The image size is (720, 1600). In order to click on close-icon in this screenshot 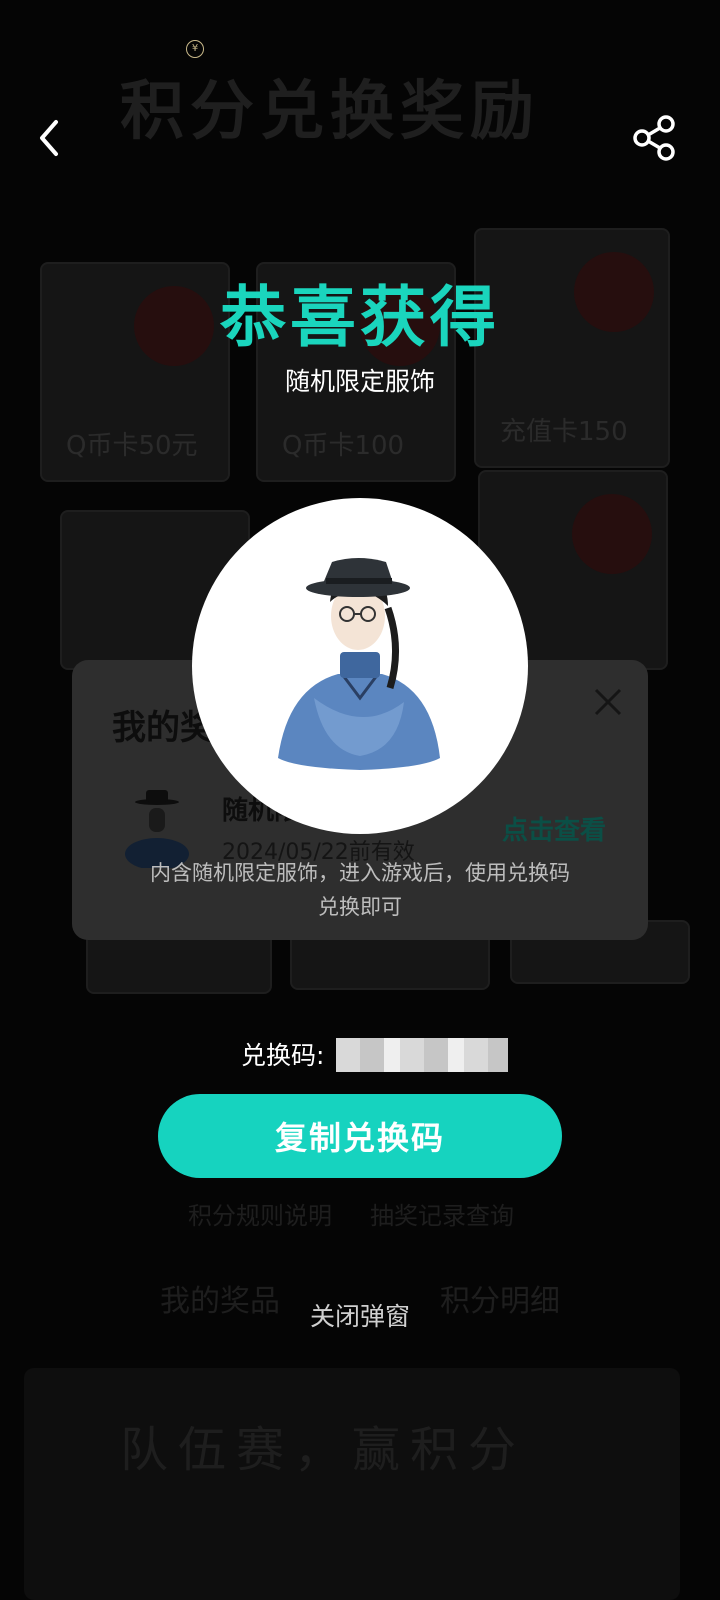, I will do `click(608, 702)`.